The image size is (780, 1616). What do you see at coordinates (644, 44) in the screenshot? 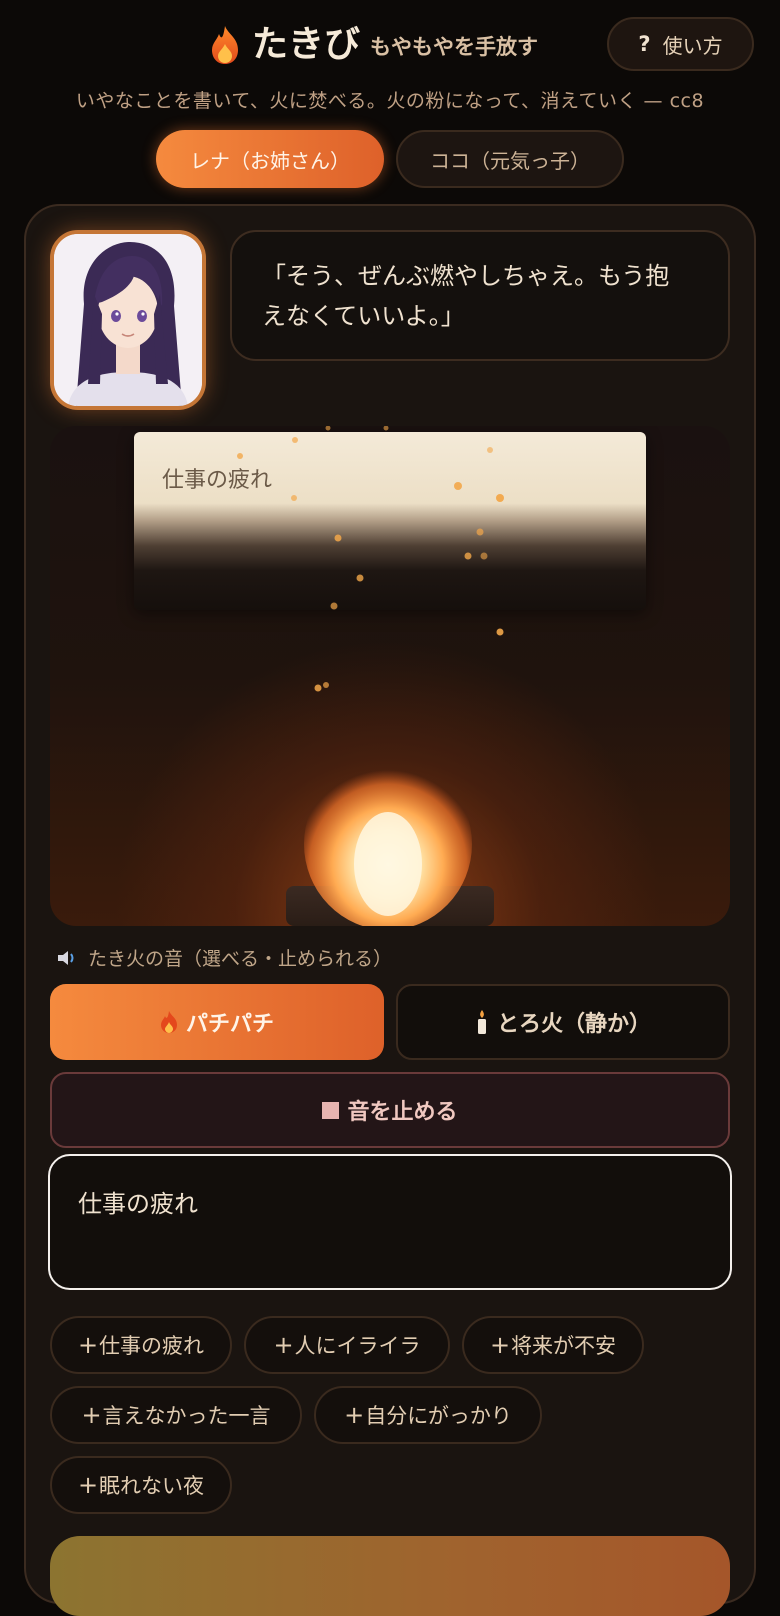
I see `question-icon: ?` at bounding box center [644, 44].